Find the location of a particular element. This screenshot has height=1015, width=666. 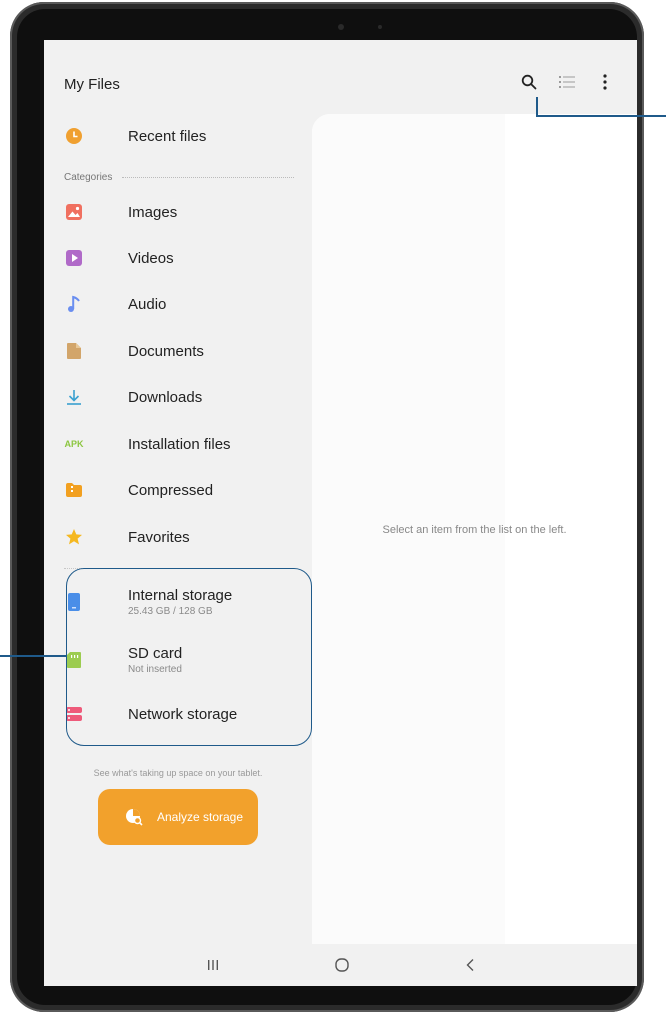

recent-files-item: Recent files is located at coordinates (135, 136).